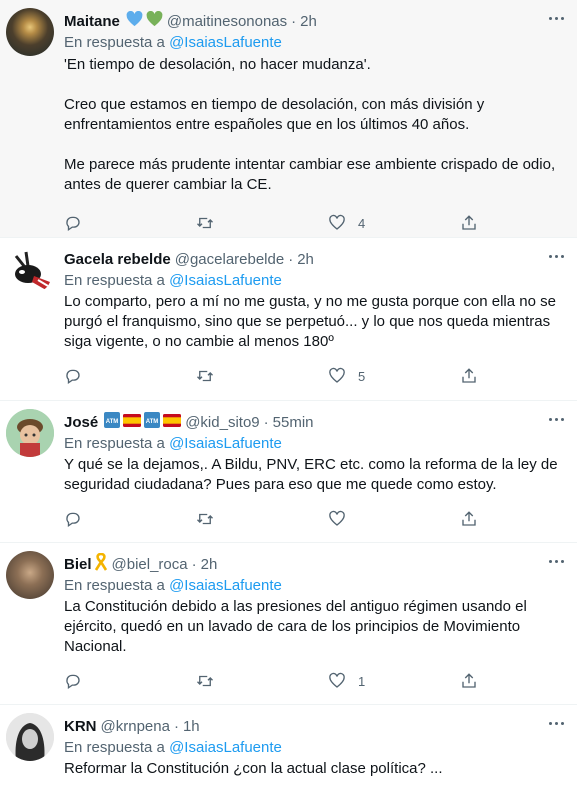 The width and height of the screenshot is (577, 794). Describe the element at coordinates (154, 21) in the screenshot. I see `green-heart-icon` at that location.